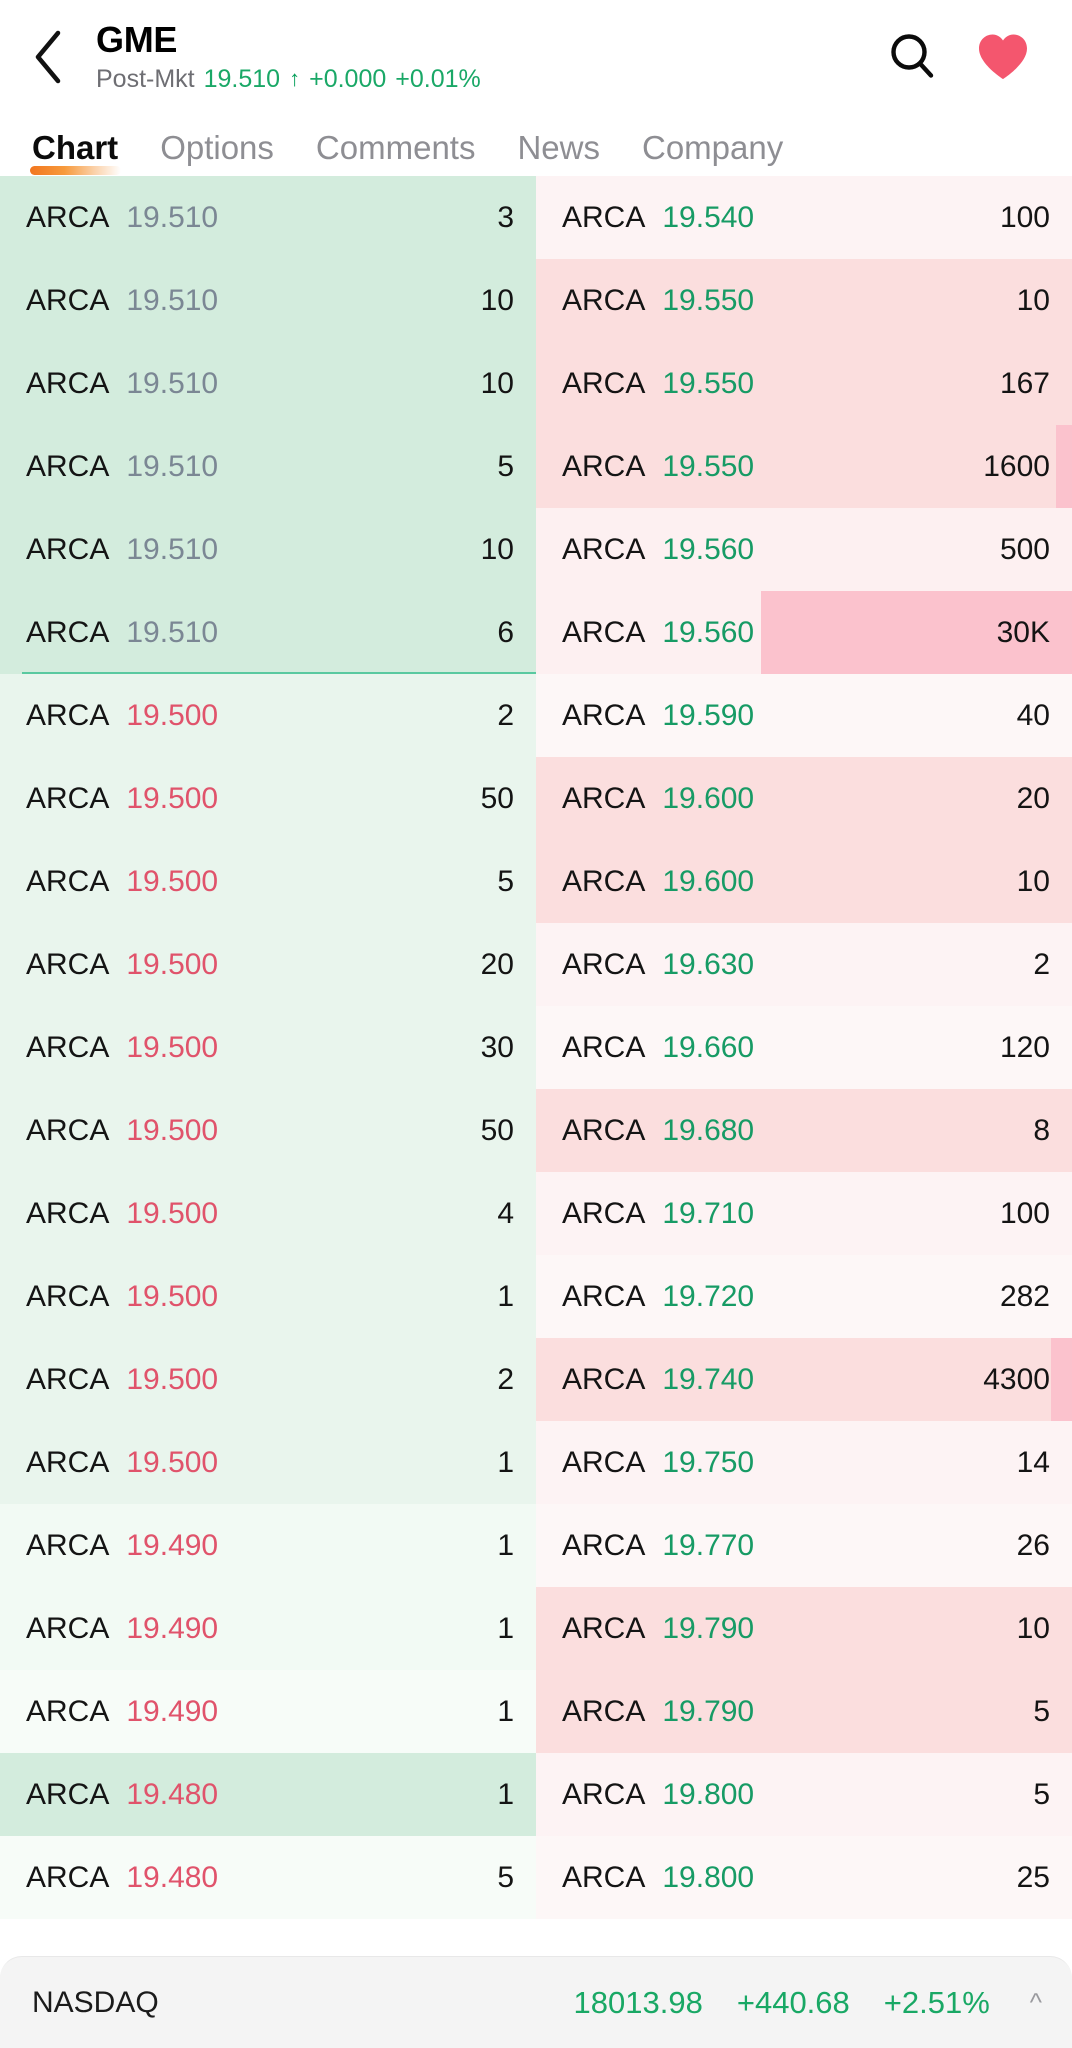  Describe the element at coordinates (268, 881) in the screenshot. I see `table-row: ARCA 19.500 5` at that location.